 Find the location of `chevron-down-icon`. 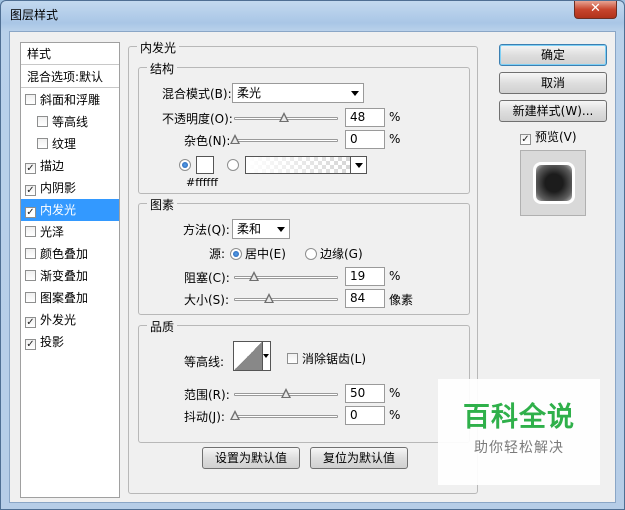

chevron-down-icon is located at coordinates (358, 165).